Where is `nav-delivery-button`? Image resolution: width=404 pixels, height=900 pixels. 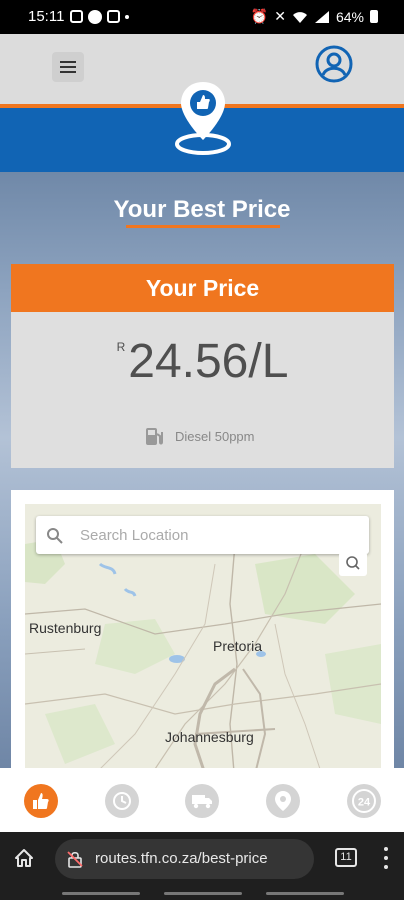 nav-delivery-button is located at coordinates (202, 801).